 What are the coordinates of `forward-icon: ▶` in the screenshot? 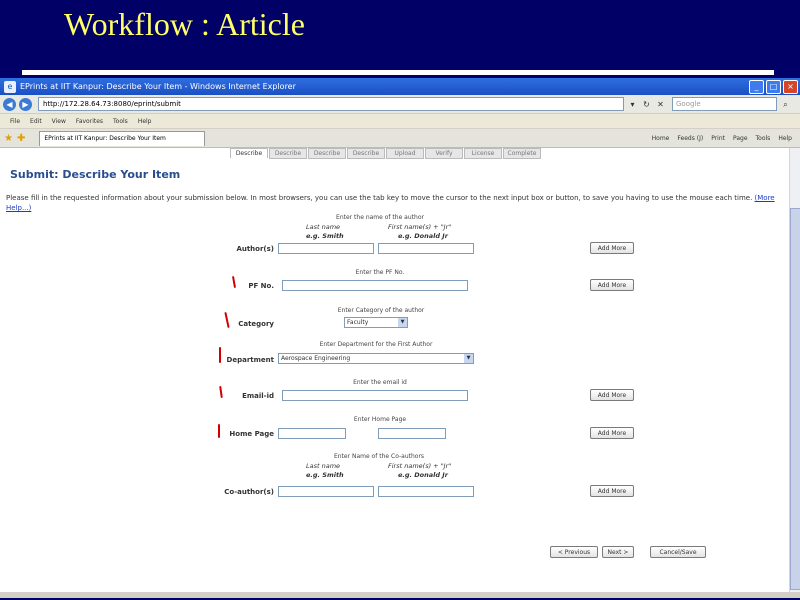 It's located at (25, 104).